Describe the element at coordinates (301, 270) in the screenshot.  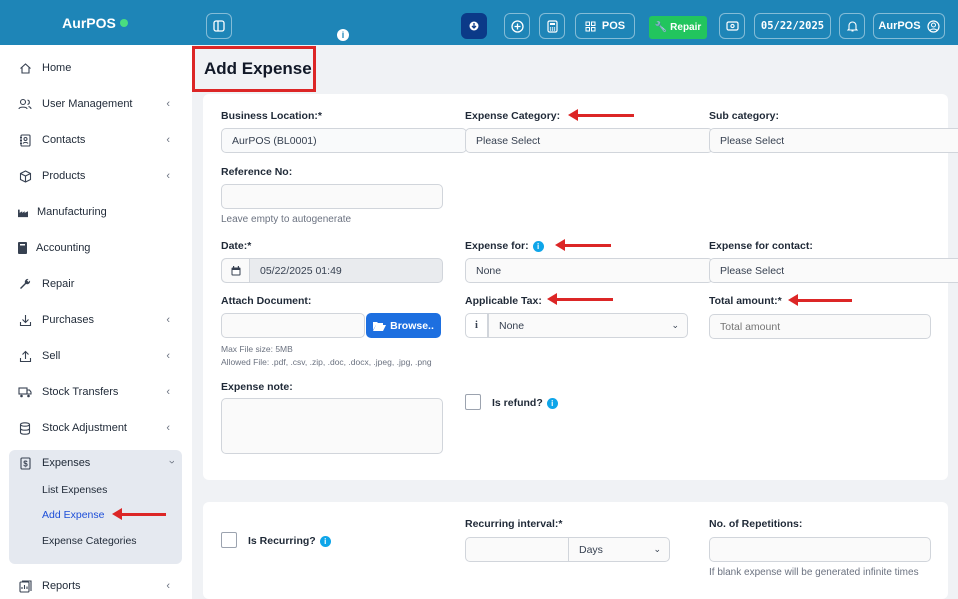
I see `date-value: 05/22/2025 01:49` at that location.